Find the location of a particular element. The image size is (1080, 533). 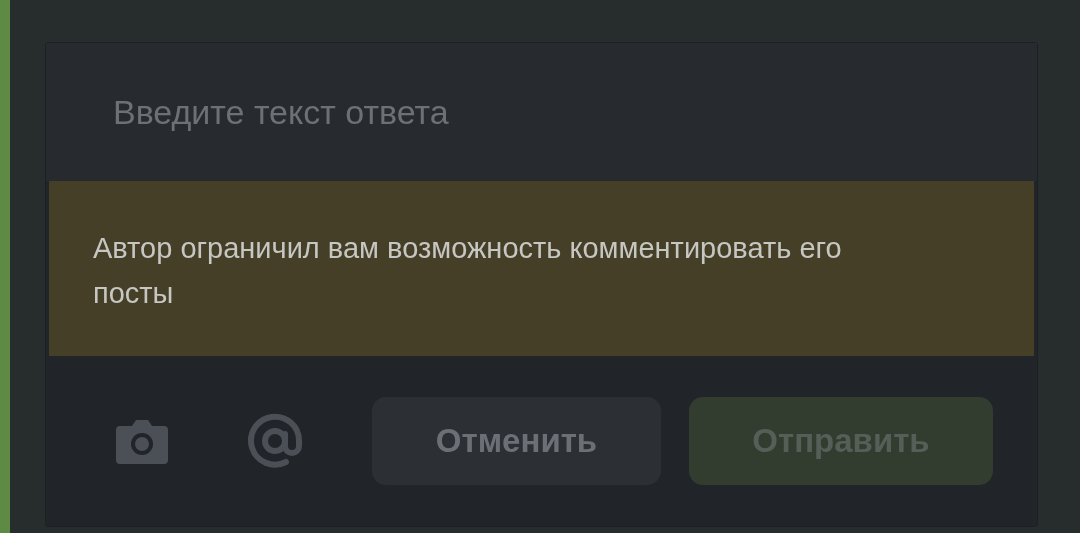

cancel-button: Отменить is located at coordinates (516, 441).